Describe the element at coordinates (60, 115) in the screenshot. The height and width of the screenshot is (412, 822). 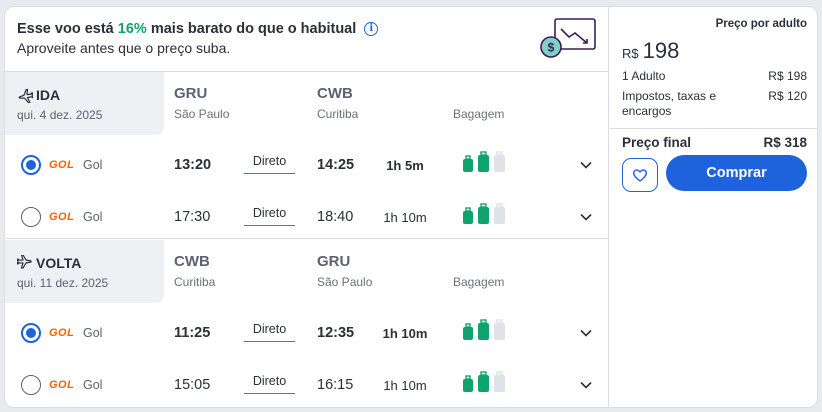
I see `segment-date: qui. 4 dez. 2025` at that location.